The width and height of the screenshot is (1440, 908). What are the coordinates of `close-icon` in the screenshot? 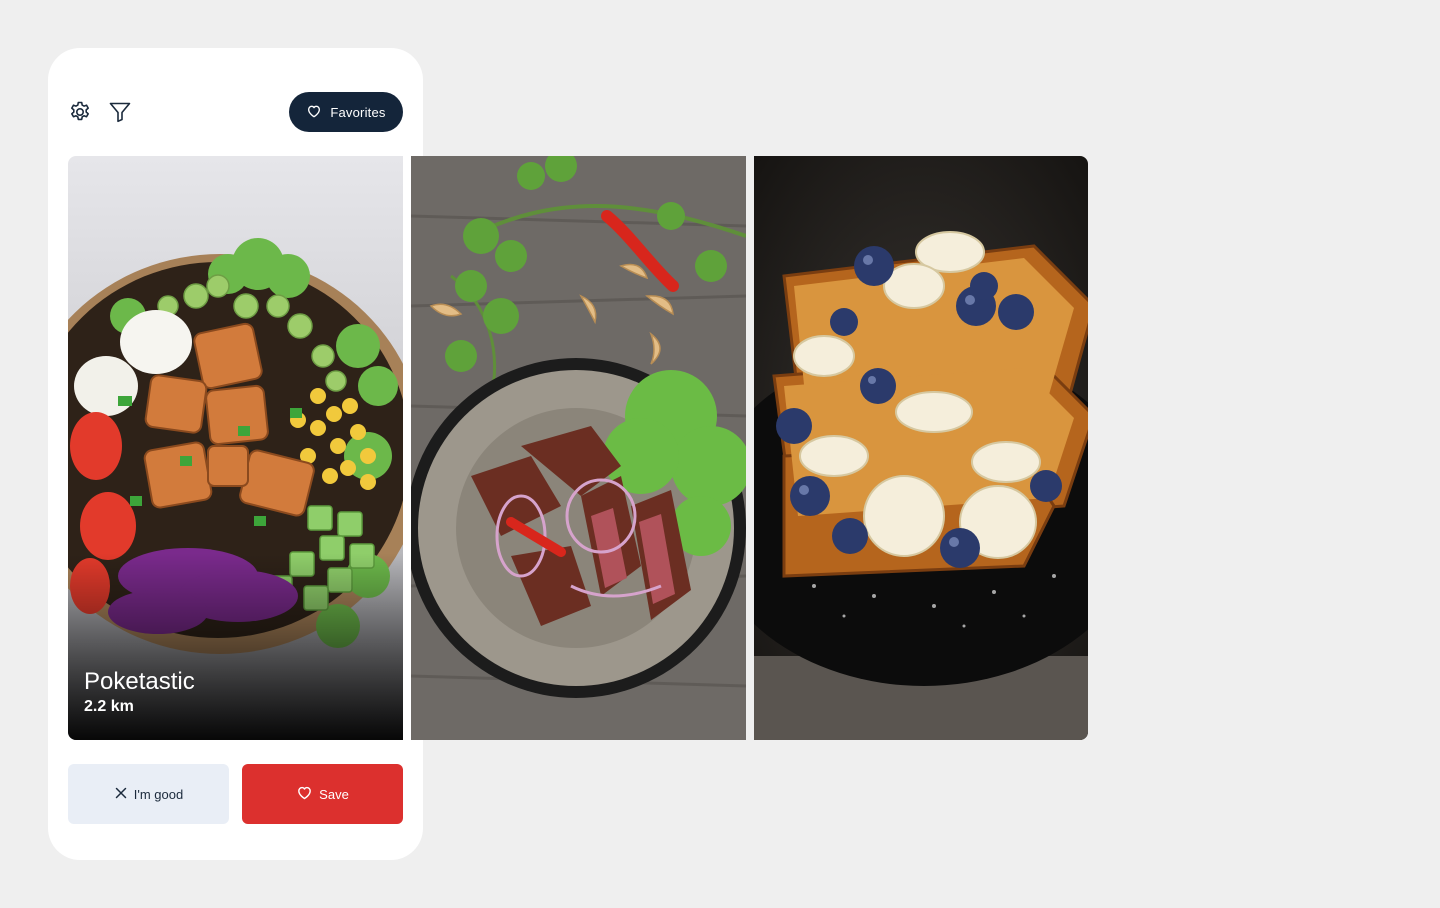 It's located at (121, 794).